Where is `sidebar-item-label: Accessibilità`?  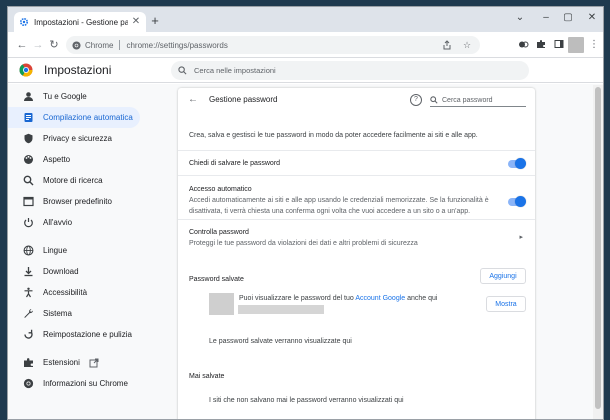
sidebar-item-label: Accessibilità is located at coordinates (65, 292).